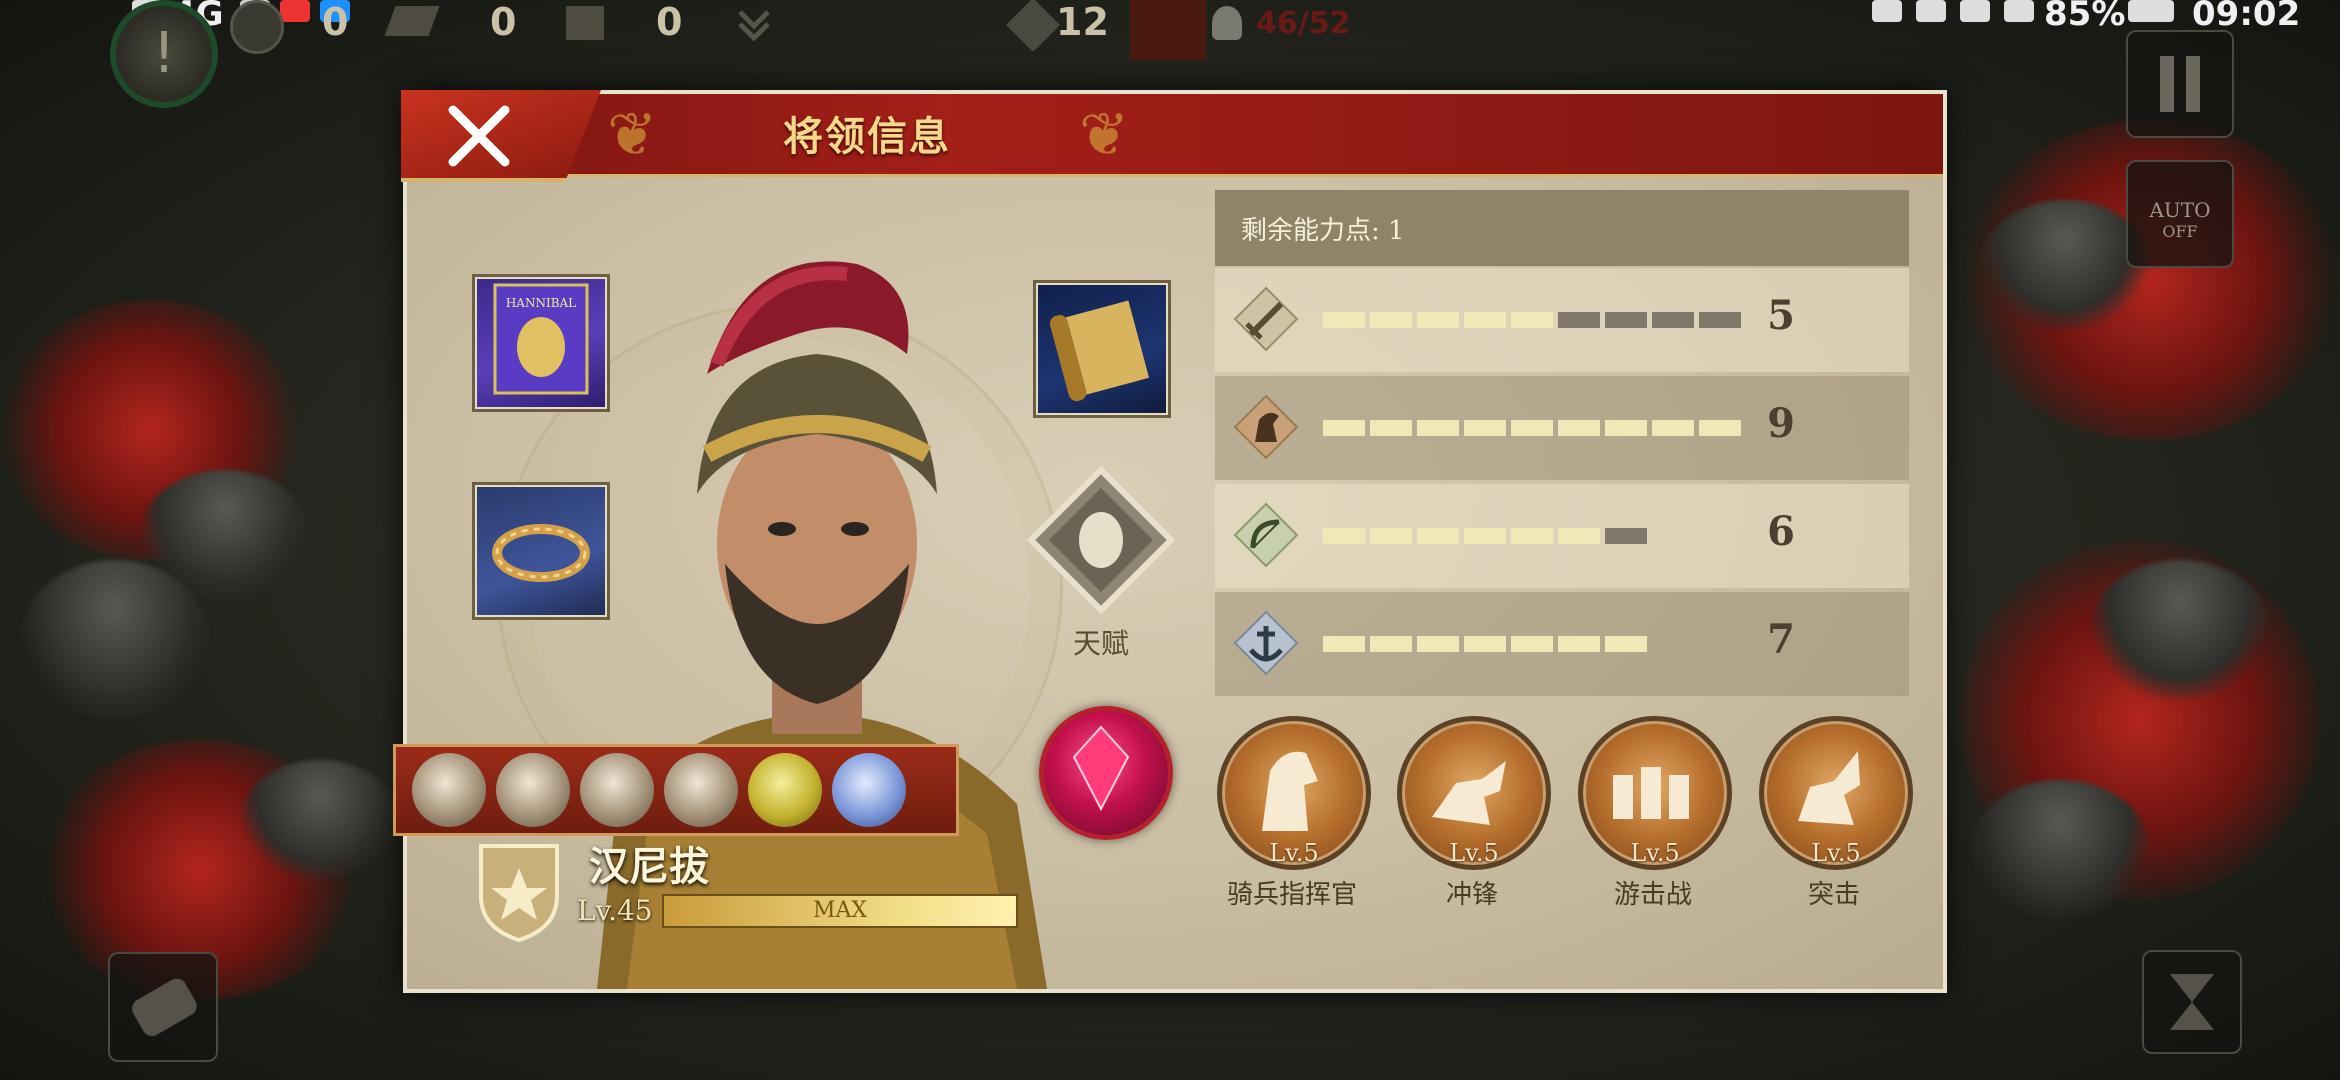 The height and width of the screenshot is (1080, 2340). I want to click on rank-medal-bar, so click(676, 790).